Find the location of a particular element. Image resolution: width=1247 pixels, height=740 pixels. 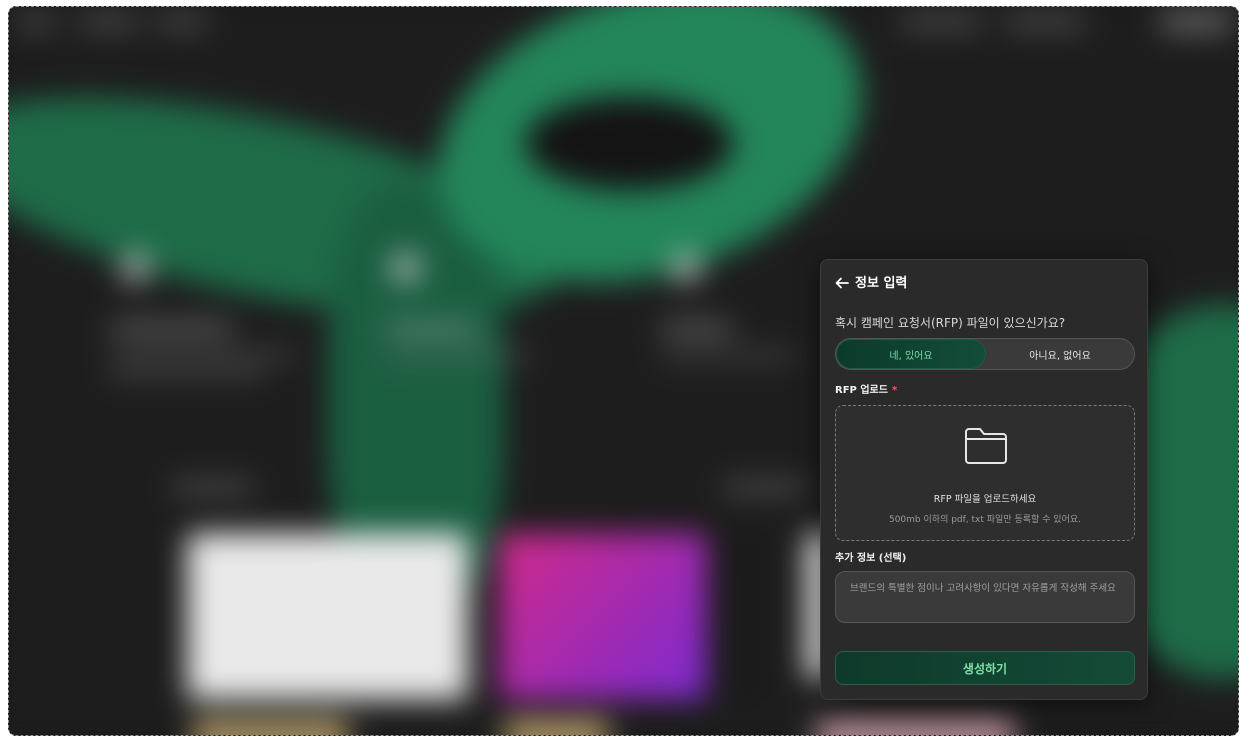

rfp-question: 혹시 캠페인 요청서(RFP) 파일이 있으신가요? is located at coordinates (950, 323).